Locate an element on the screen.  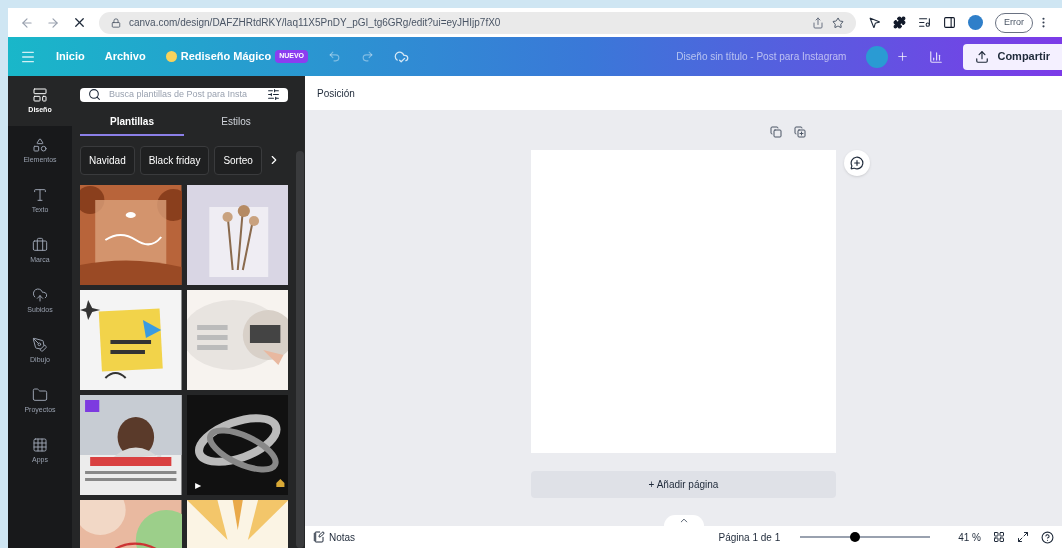
comment-icon is located at coordinates (857, 163).